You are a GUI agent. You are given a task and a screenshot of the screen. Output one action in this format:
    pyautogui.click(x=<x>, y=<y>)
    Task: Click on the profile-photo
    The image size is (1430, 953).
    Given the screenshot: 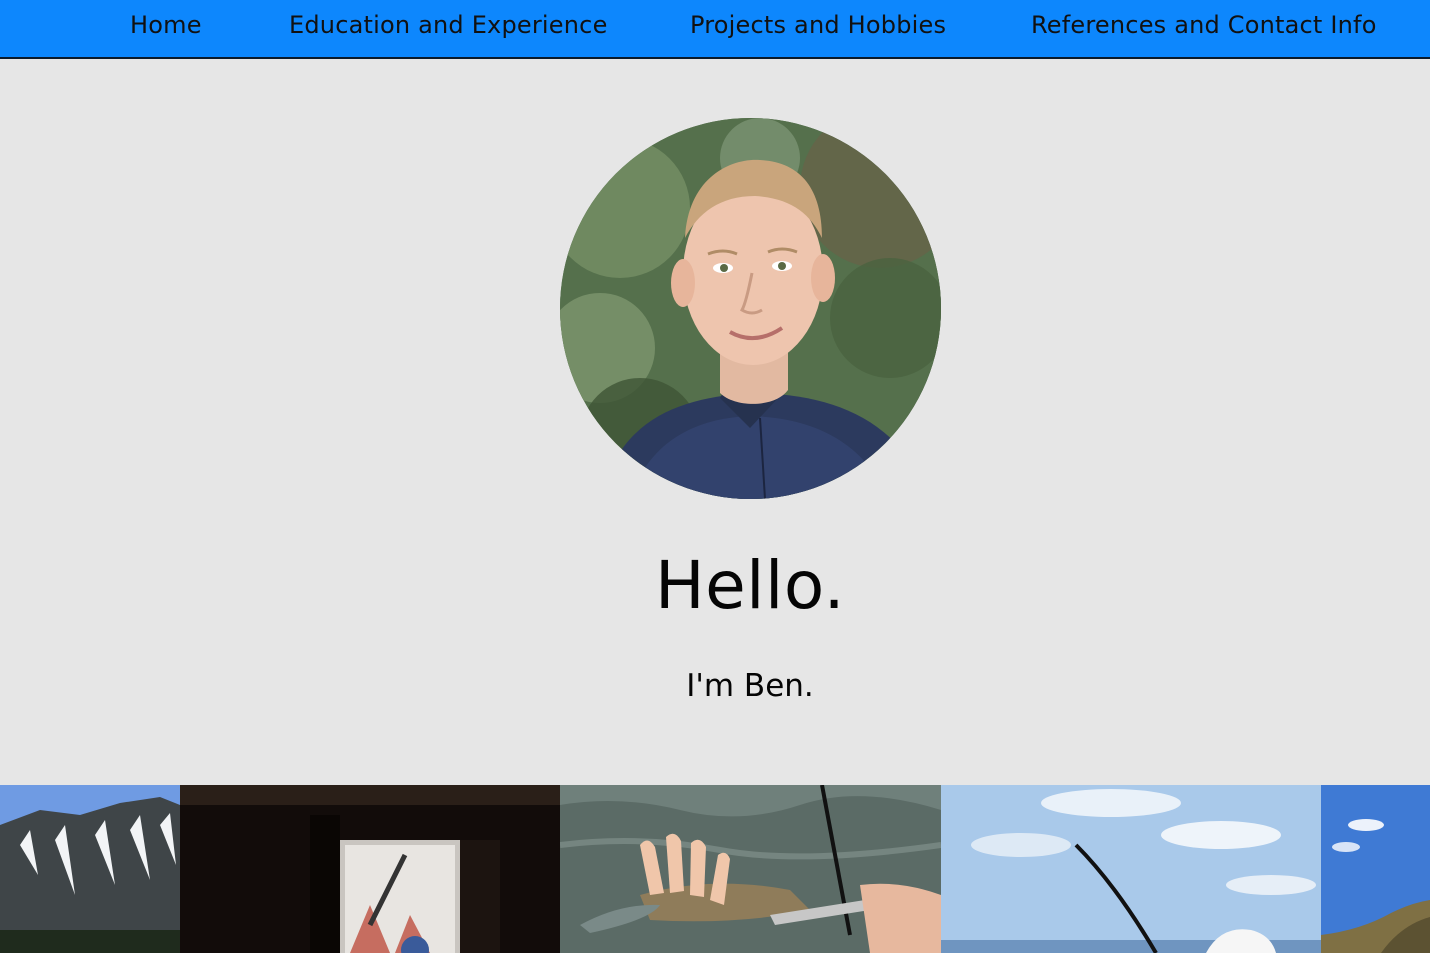 What is the action you would take?
    pyautogui.click(x=750, y=308)
    